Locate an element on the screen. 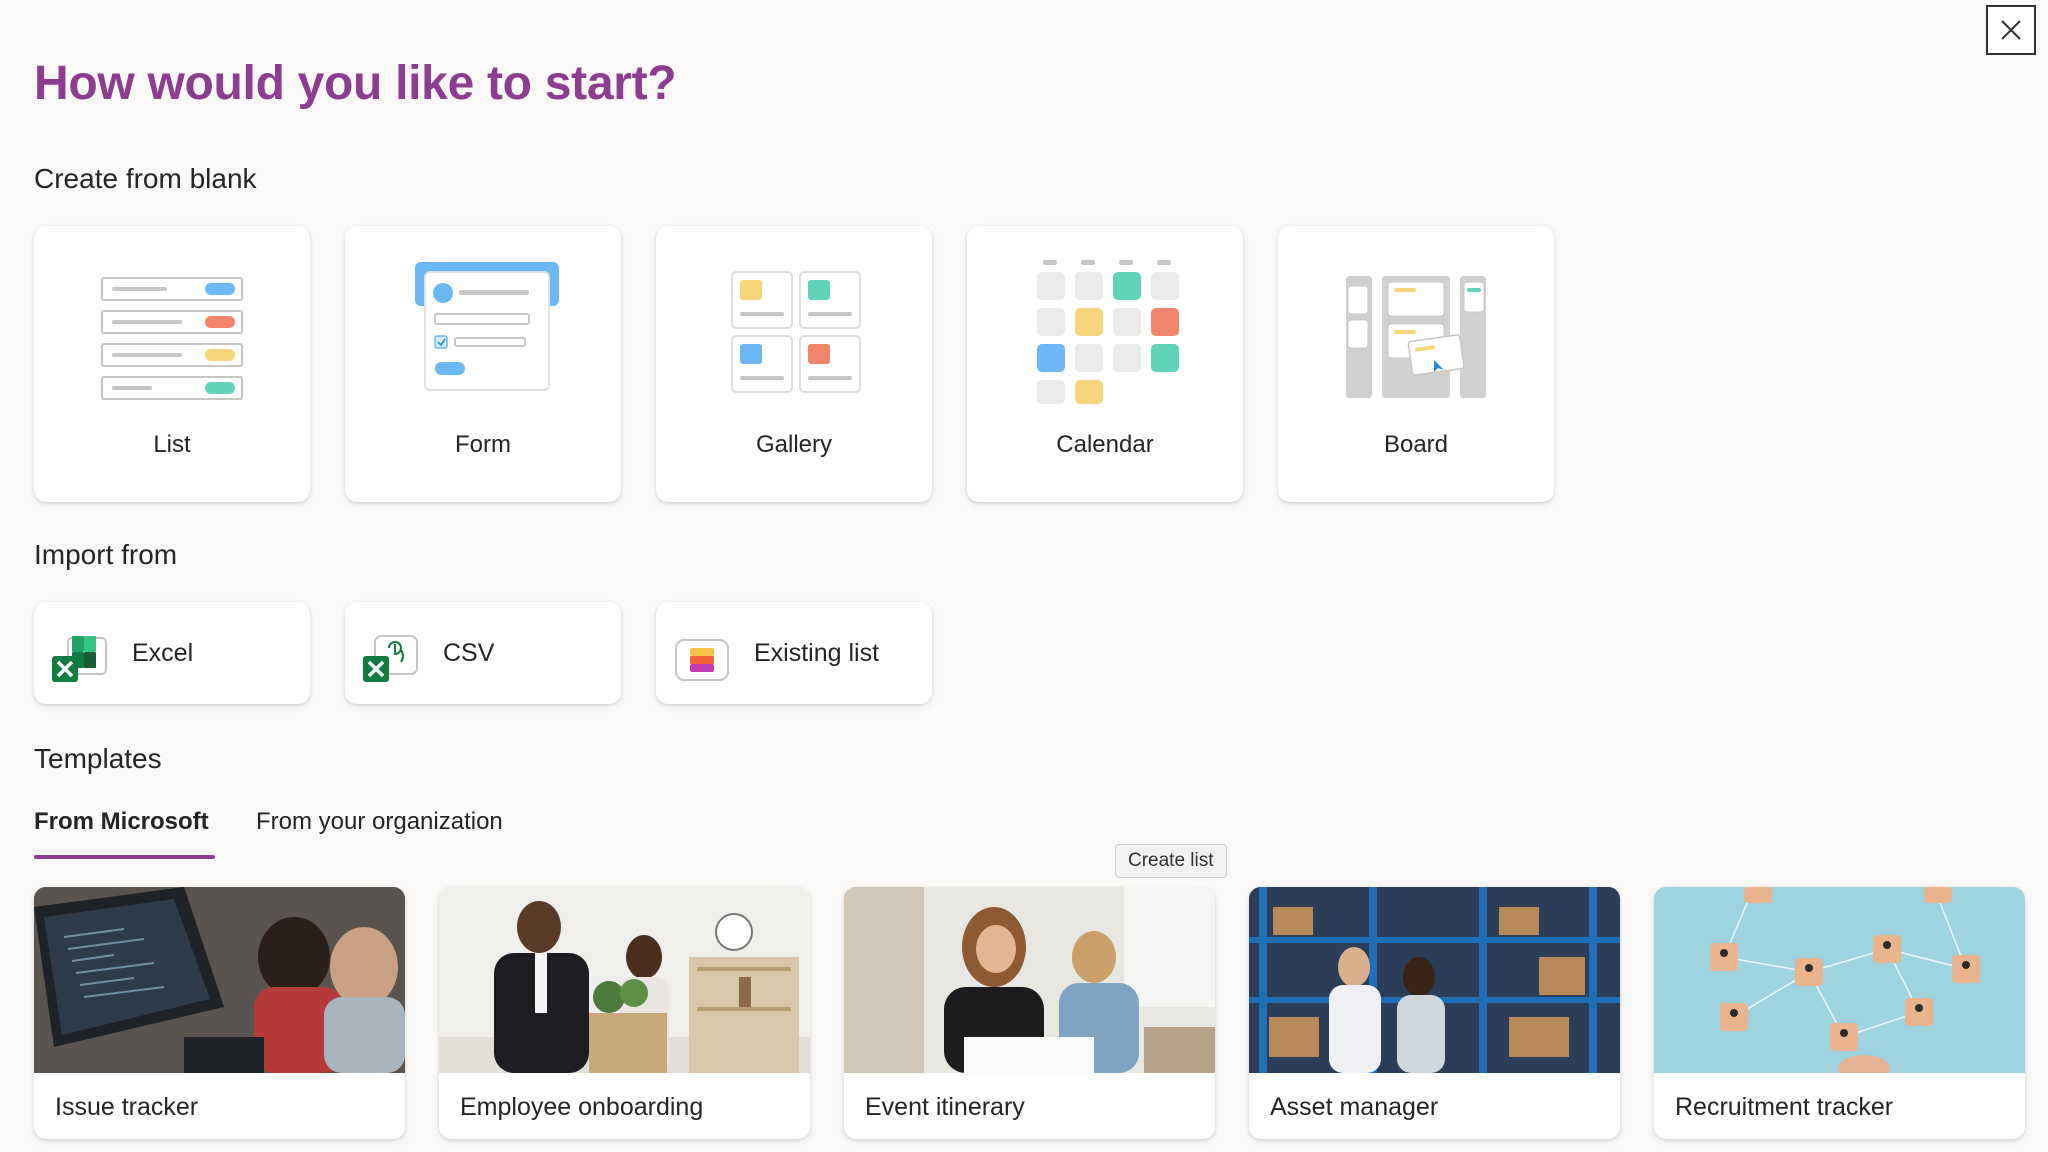 This screenshot has width=2048, height=1152. import-existing-list-card: Existing list is located at coordinates (794, 653).